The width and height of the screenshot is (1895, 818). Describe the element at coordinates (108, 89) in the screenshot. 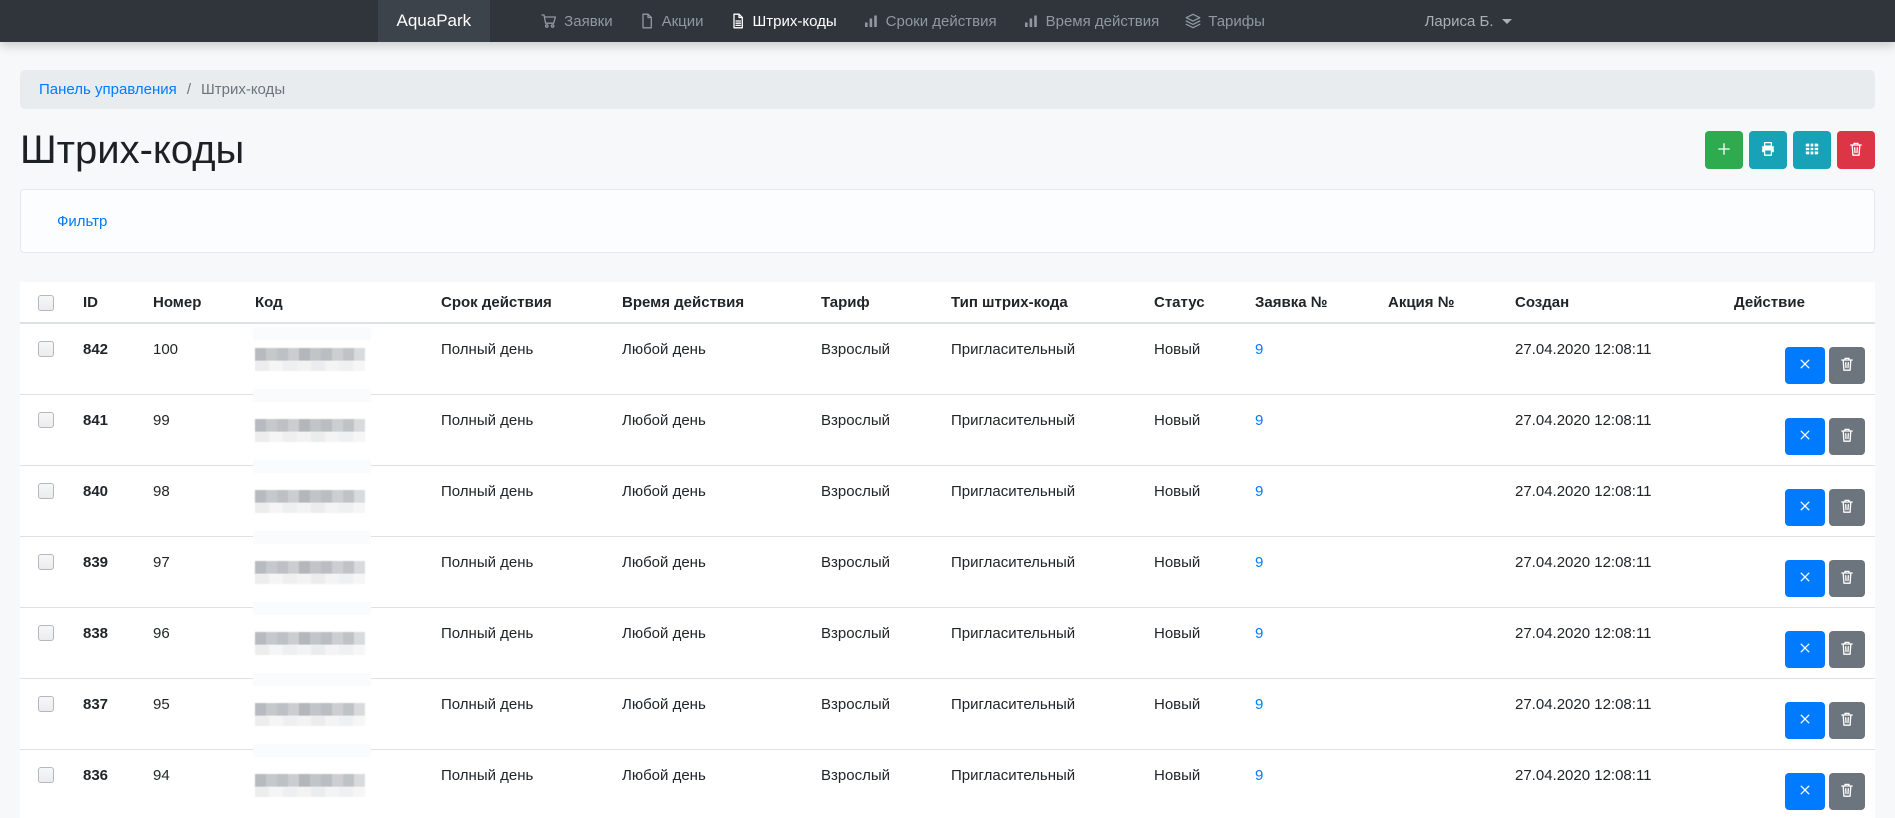

I see `breadcrumb-root-link: Панель управления` at that location.